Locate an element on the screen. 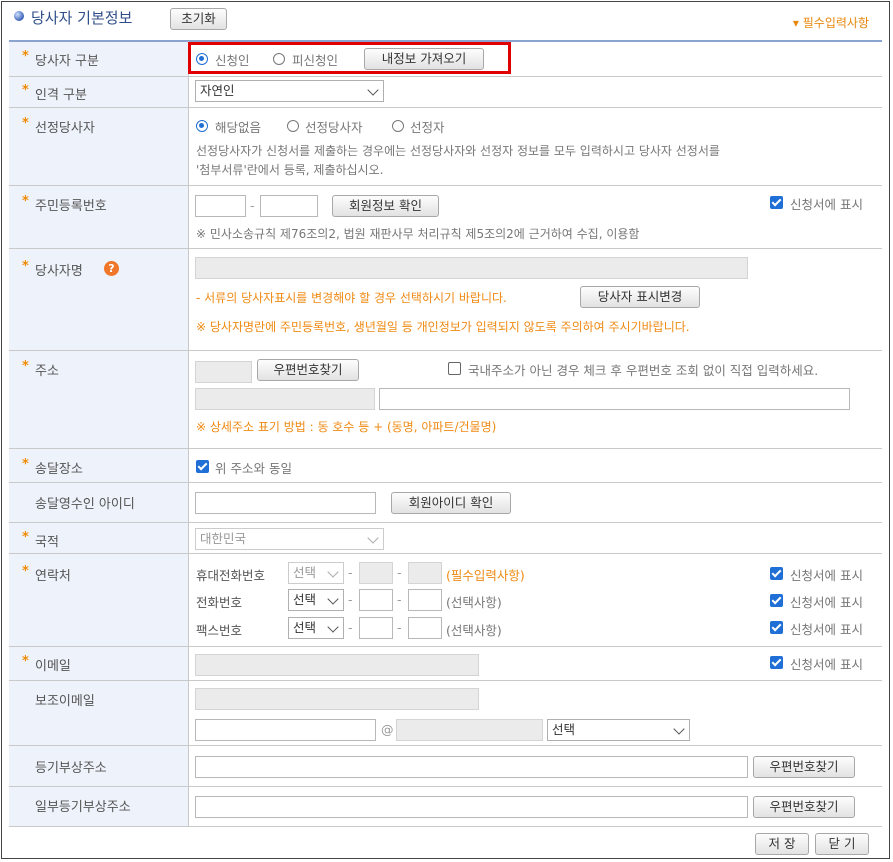 Image resolution: width=893 pixels, height=862 pixels. bullet-icon is located at coordinates (19, 16).